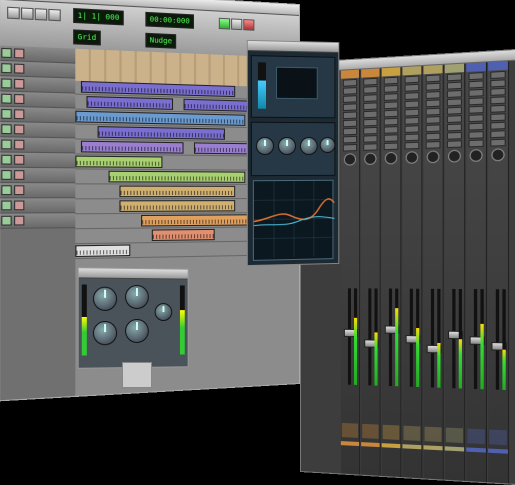  What do you see at coordinates (163, 312) in the screenshot?
I see `gain-knob` at bounding box center [163, 312].